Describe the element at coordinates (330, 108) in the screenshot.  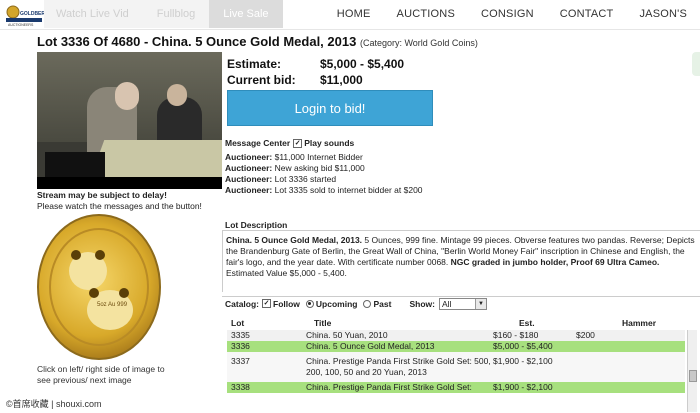
I see `login-to-bid-button: Login to bid!` at that location.